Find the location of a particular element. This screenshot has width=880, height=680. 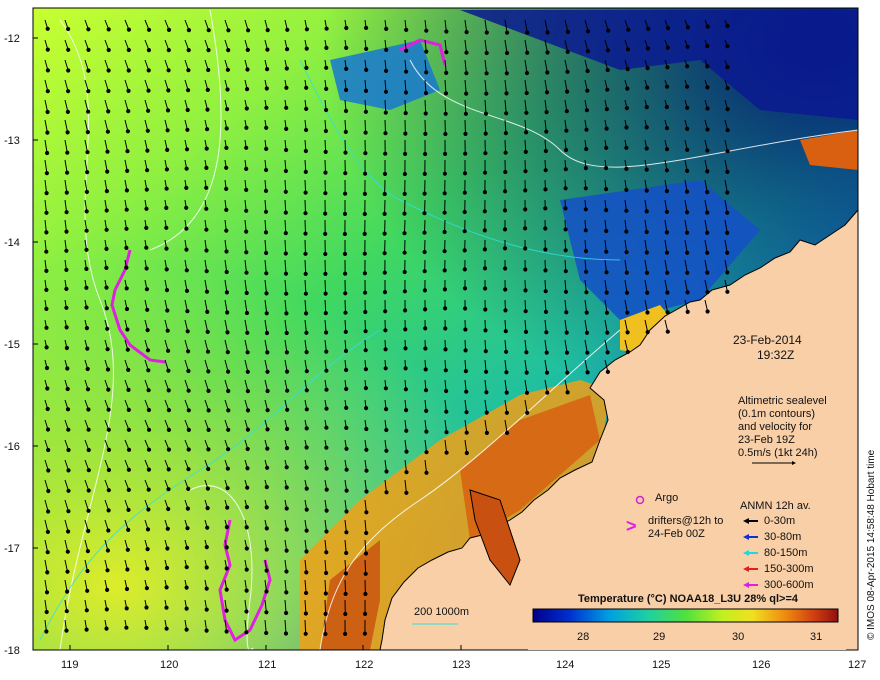

lat-tick: -14 is located at coordinates (12, 243).